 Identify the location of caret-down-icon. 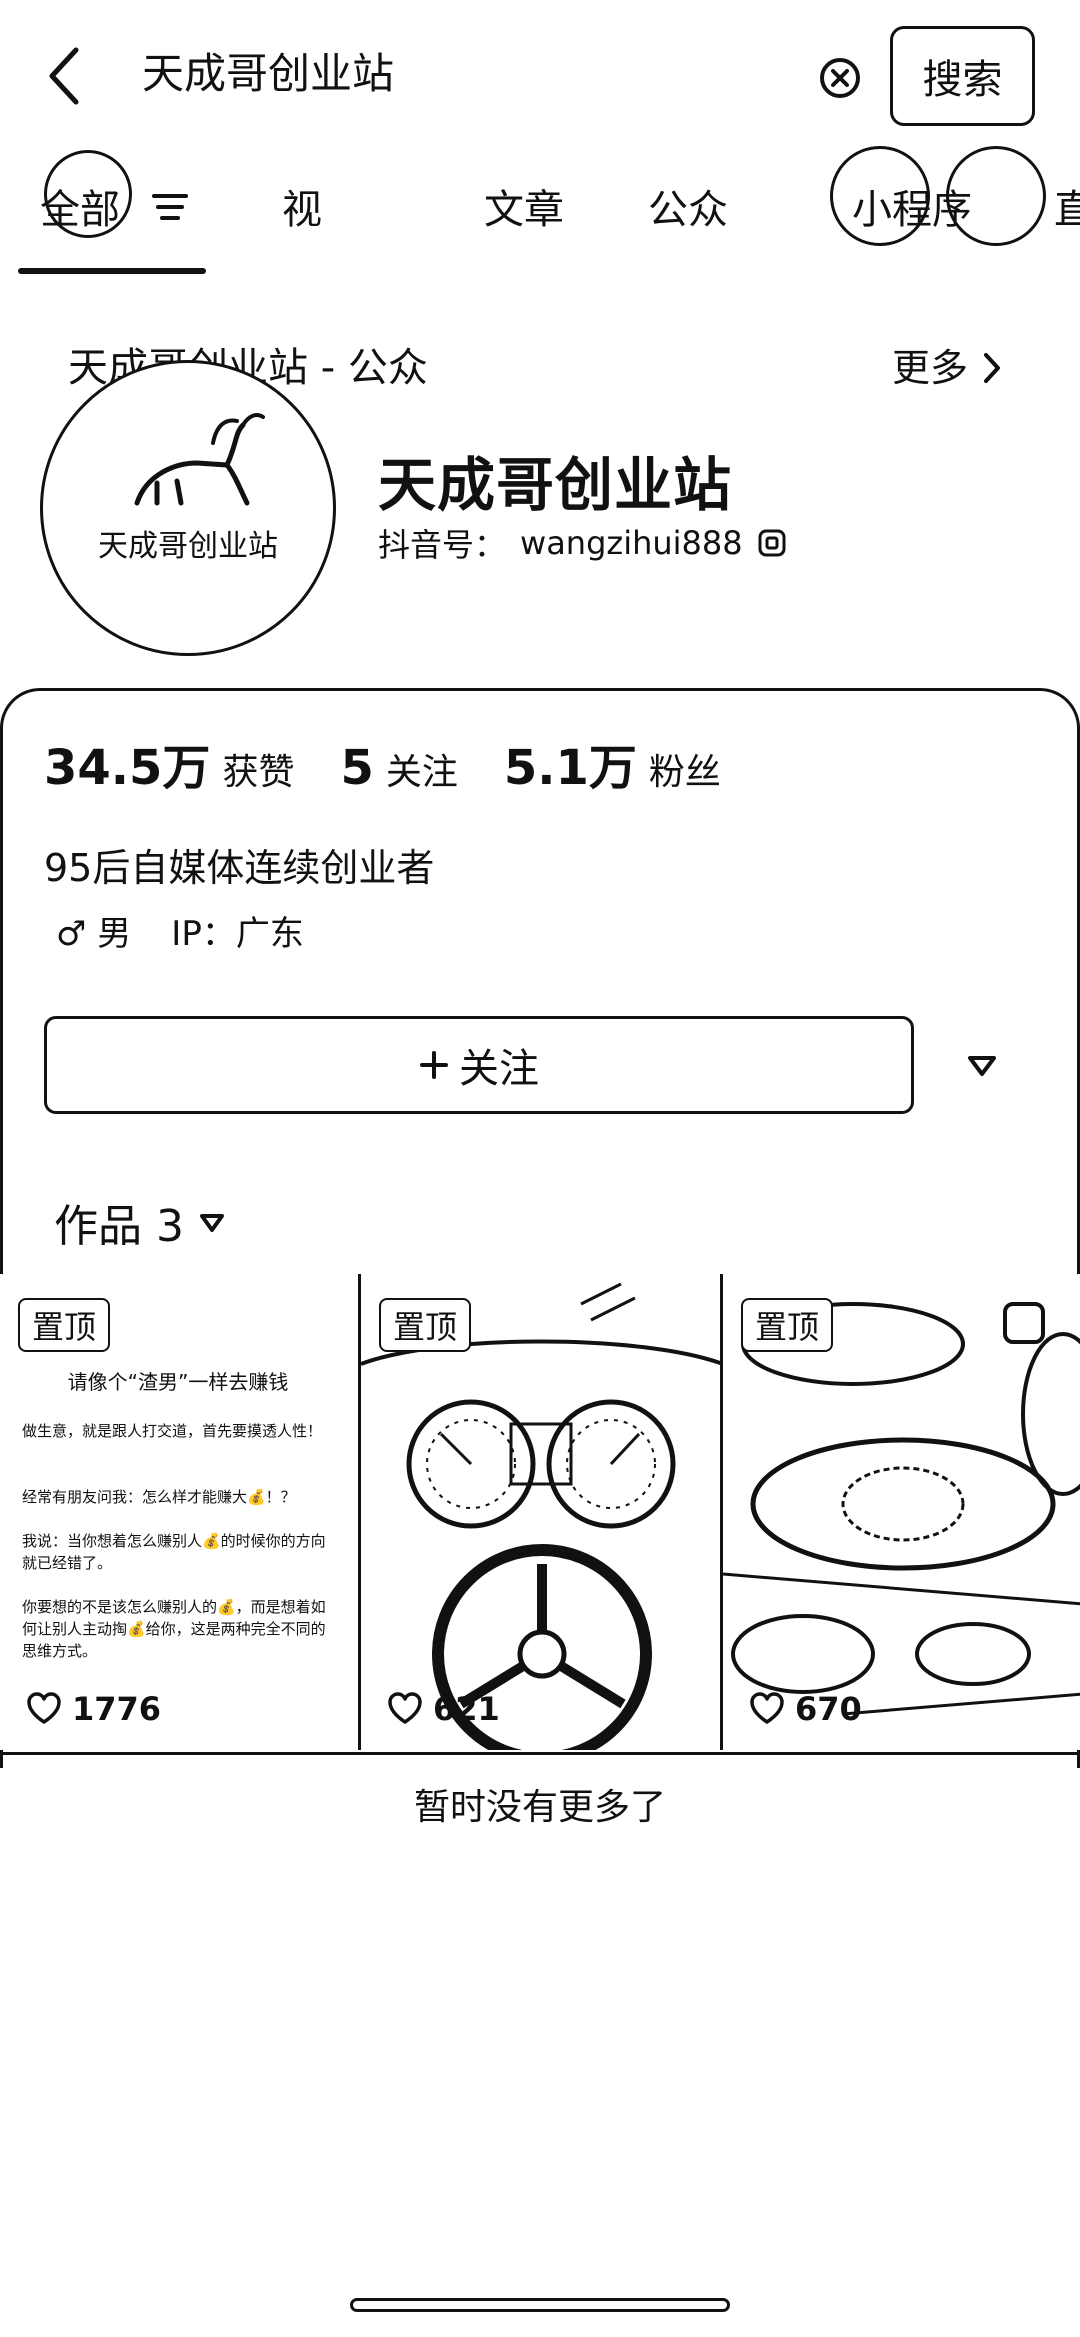
(211, 1223).